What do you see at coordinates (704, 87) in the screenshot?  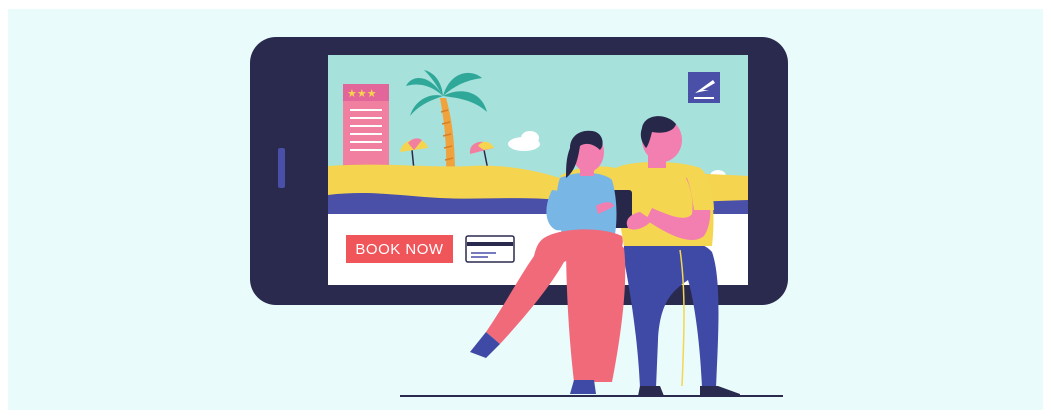 I see `airplane-departure-icon` at bounding box center [704, 87].